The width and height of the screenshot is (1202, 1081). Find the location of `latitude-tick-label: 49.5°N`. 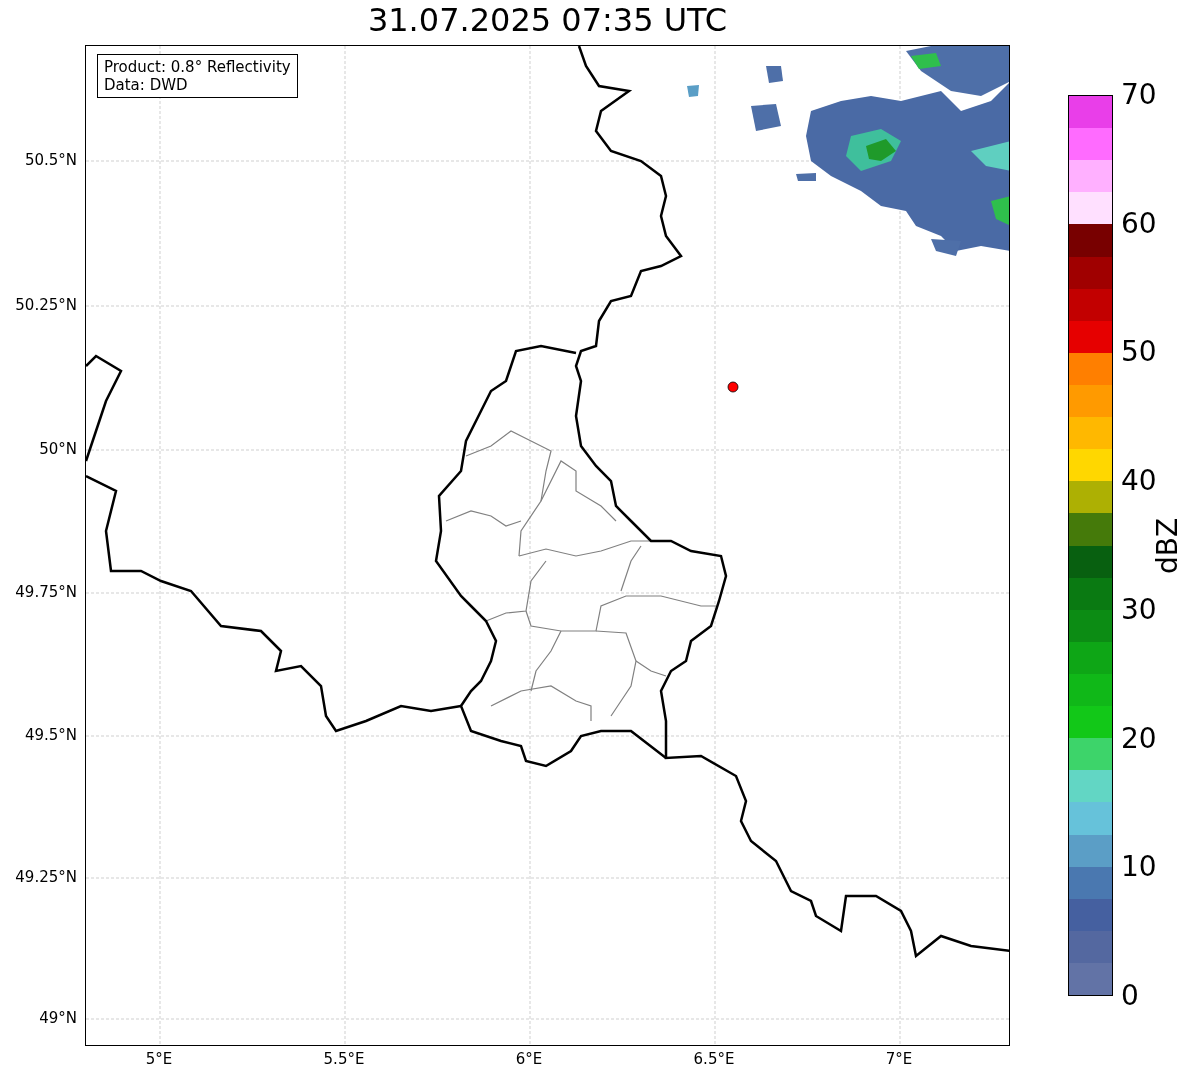

latitude-tick-label: 49.5°N is located at coordinates (50, 735).